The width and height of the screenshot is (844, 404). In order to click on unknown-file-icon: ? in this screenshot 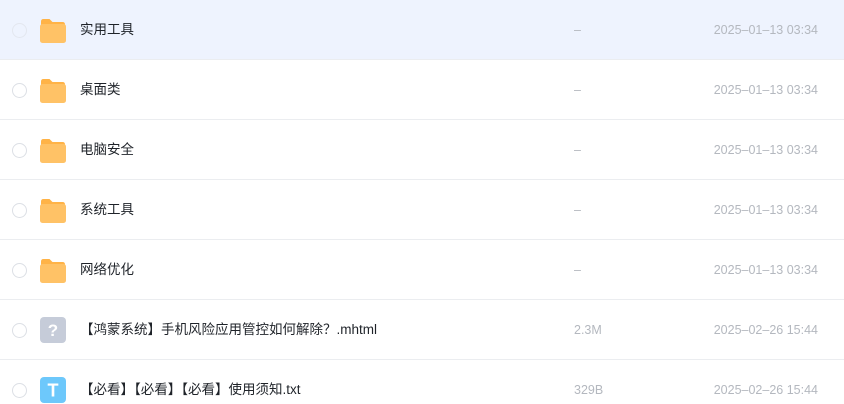, I will do `click(53, 330)`.